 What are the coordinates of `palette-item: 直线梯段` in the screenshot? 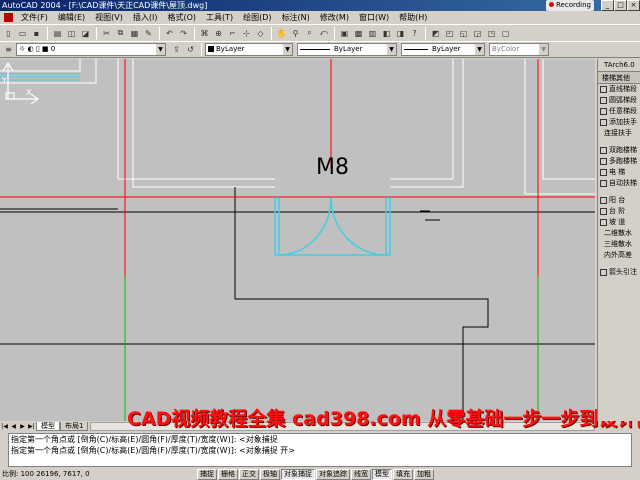 It's located at (619, 89).